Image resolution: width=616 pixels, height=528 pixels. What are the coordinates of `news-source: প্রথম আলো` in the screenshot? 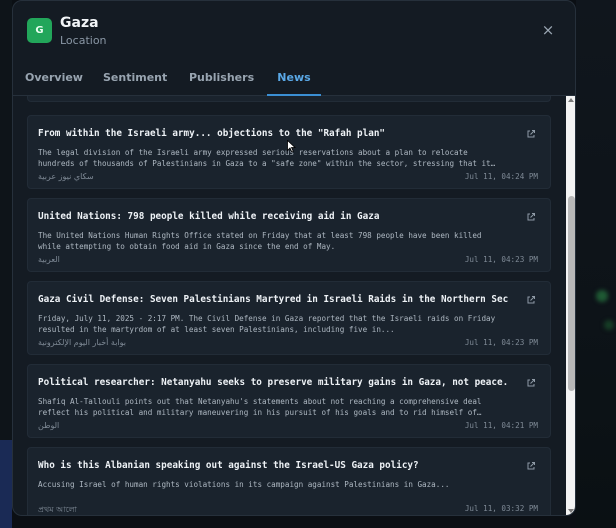 It's located at (57, 509).